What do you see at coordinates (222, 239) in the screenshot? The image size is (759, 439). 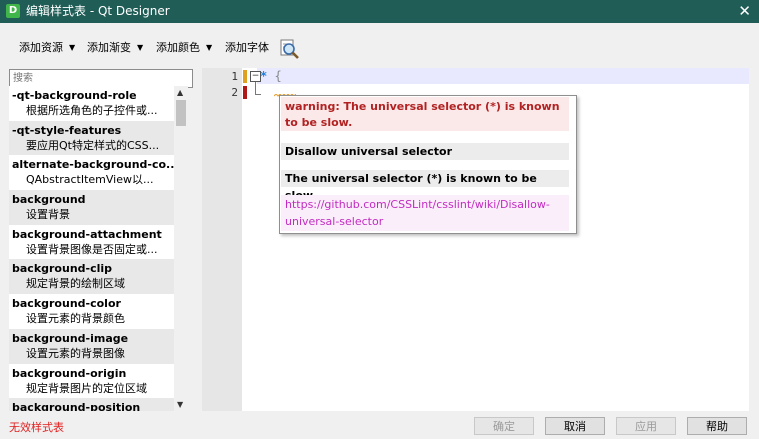 I see `line-number-gutter` at bounding box center [222, 239].